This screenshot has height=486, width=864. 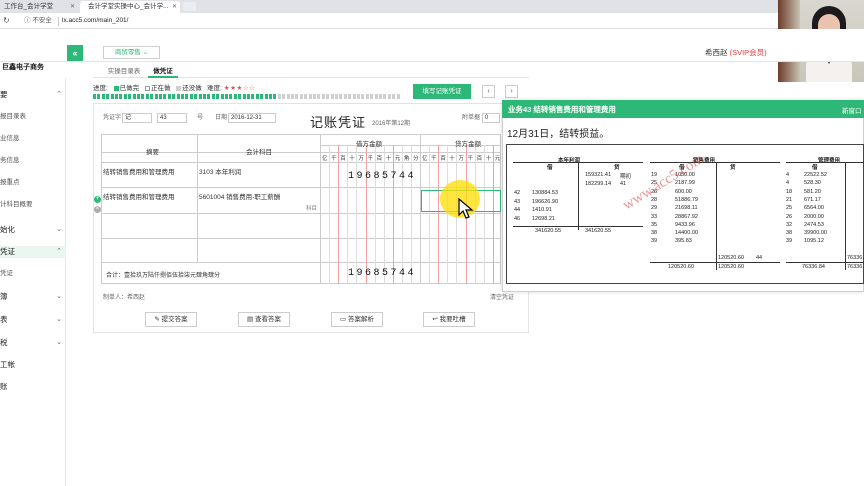 What do you see at coordinates (33, 117) in the screenshot?
I see `sidebar-item: 报目录表` at bounding box center [33, 117].